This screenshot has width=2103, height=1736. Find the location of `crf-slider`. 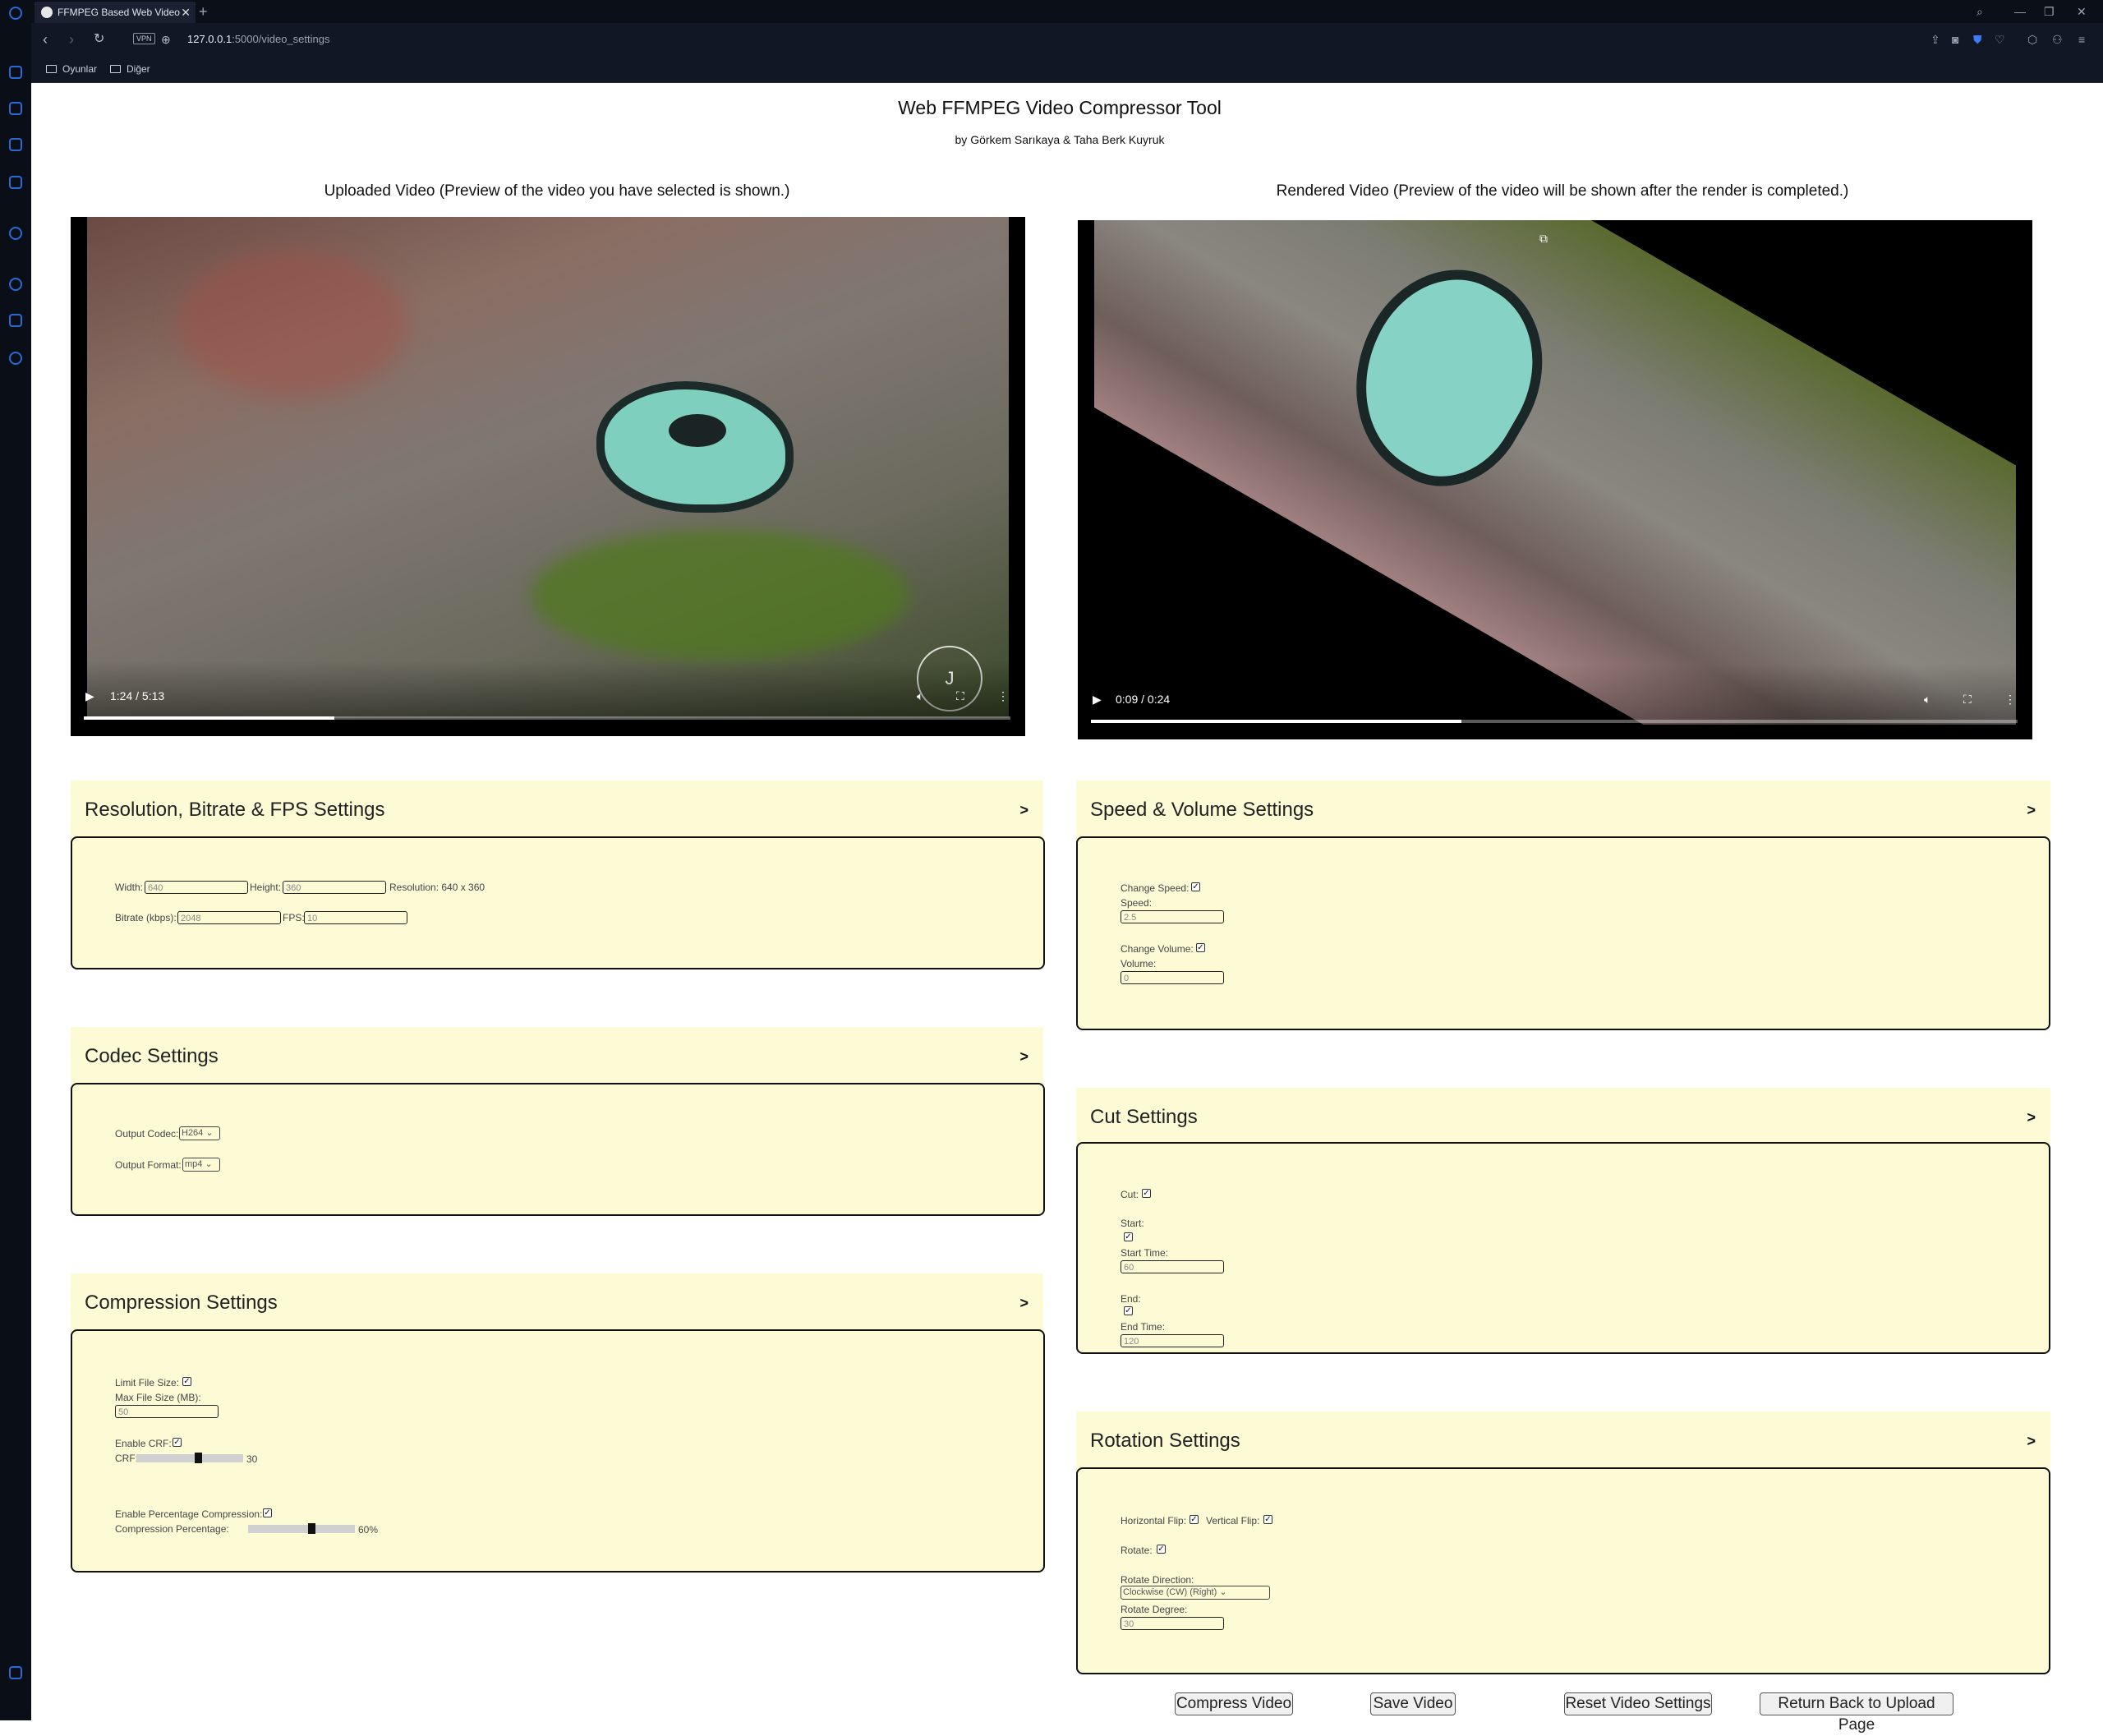

crf-slider is located at coordinates (189, 1458).